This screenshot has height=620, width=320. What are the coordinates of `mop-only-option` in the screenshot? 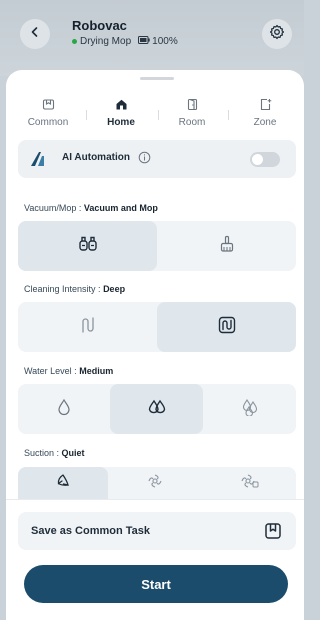 It's located at (226, 246).